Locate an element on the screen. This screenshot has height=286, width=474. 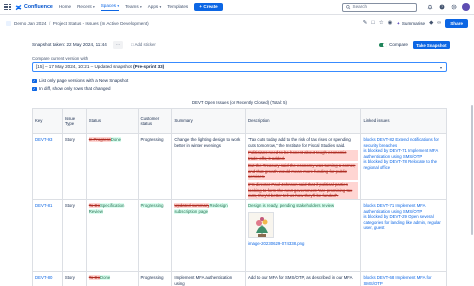
summarise-button: ✦ Summarise is located at coordinates (410, 24).